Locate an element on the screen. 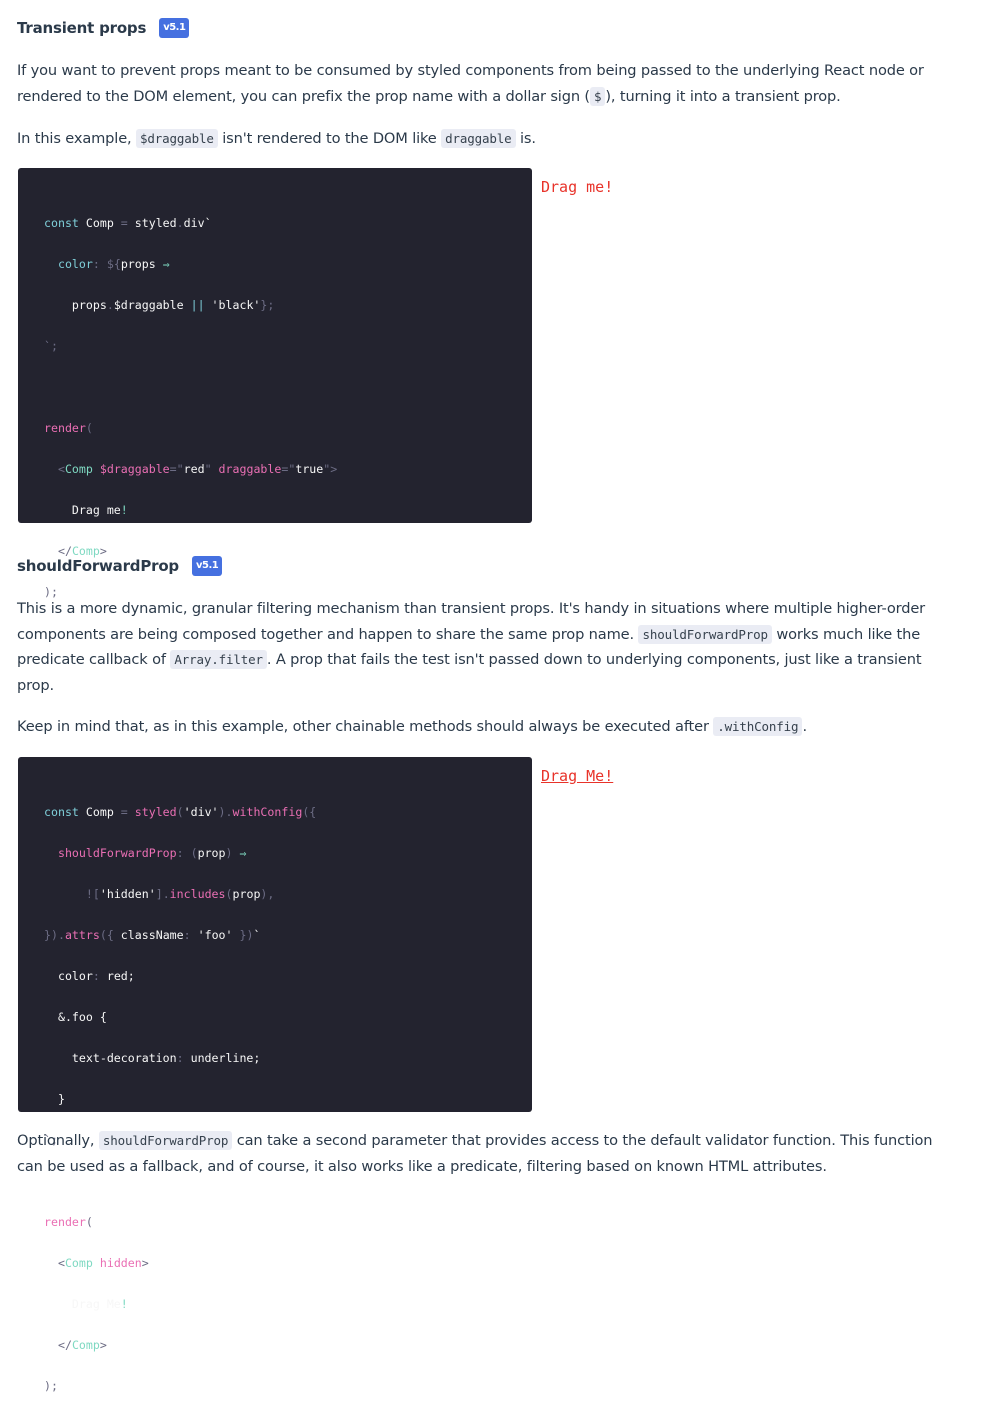 The height and width of the screenshot is (1417, 983). code-token: " is located at coordinates (208, 468).